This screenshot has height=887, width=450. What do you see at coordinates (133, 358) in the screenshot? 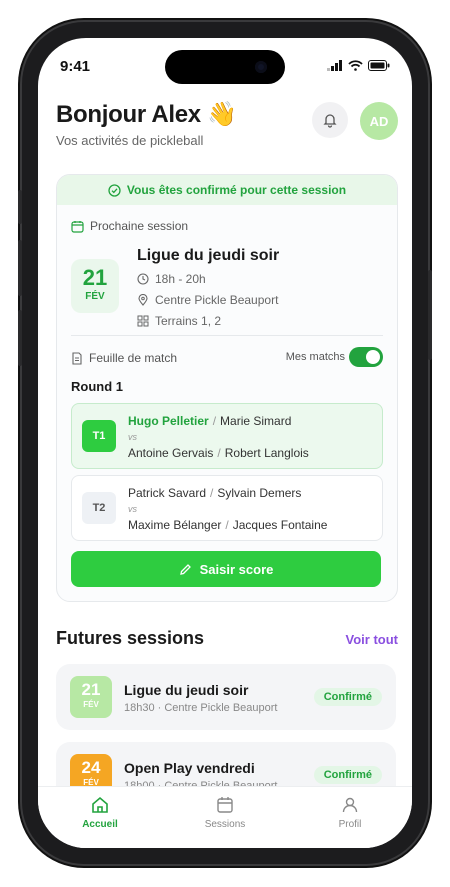
I see `match-sheet-label-text: Feuille de match` at bounding box center [133, 358].